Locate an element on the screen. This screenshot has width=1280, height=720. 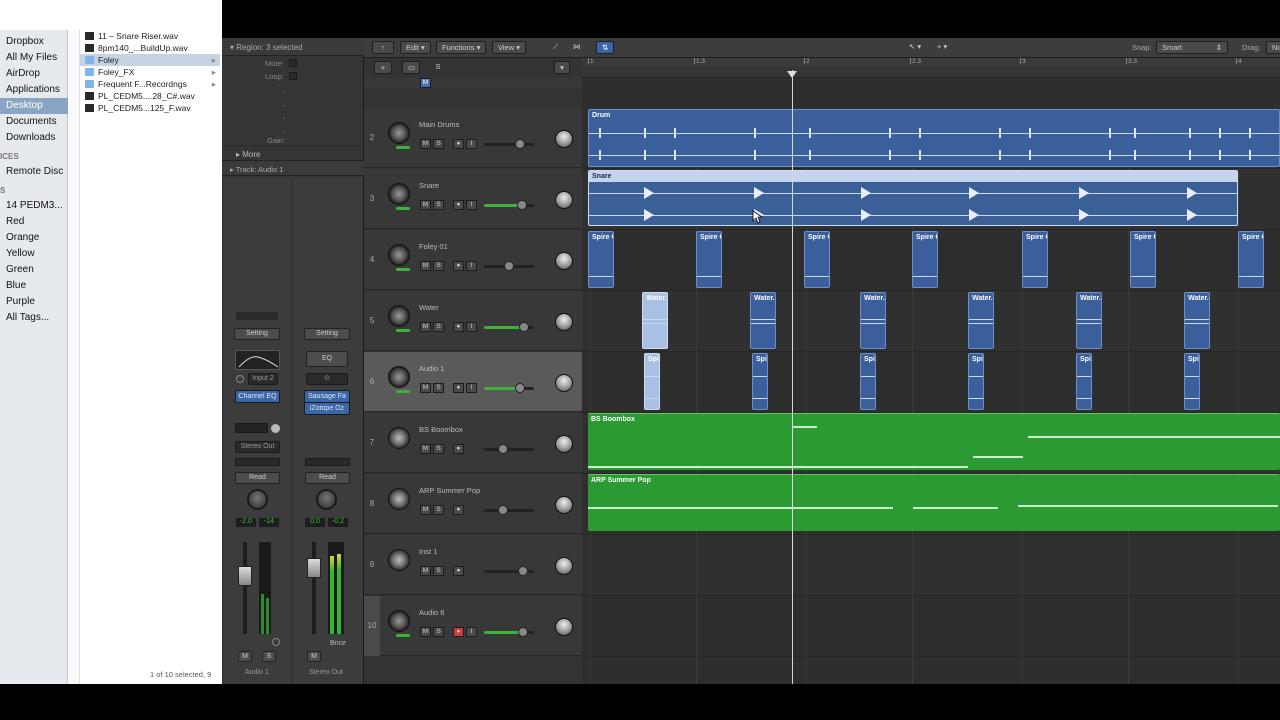
link-icon: ⊙ is located at coordinates (327, 379).